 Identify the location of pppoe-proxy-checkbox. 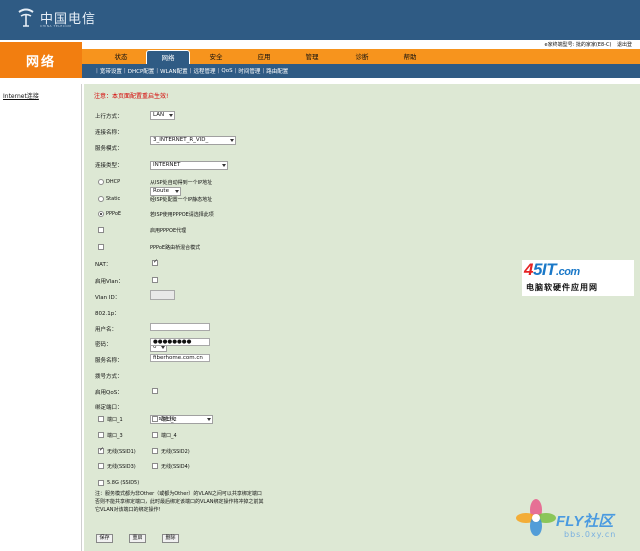
(101, 230).